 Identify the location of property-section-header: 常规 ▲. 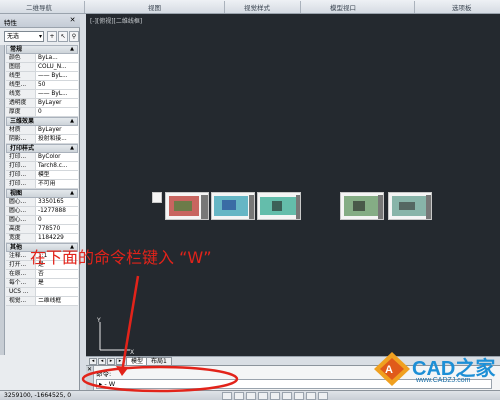
(42, 49).